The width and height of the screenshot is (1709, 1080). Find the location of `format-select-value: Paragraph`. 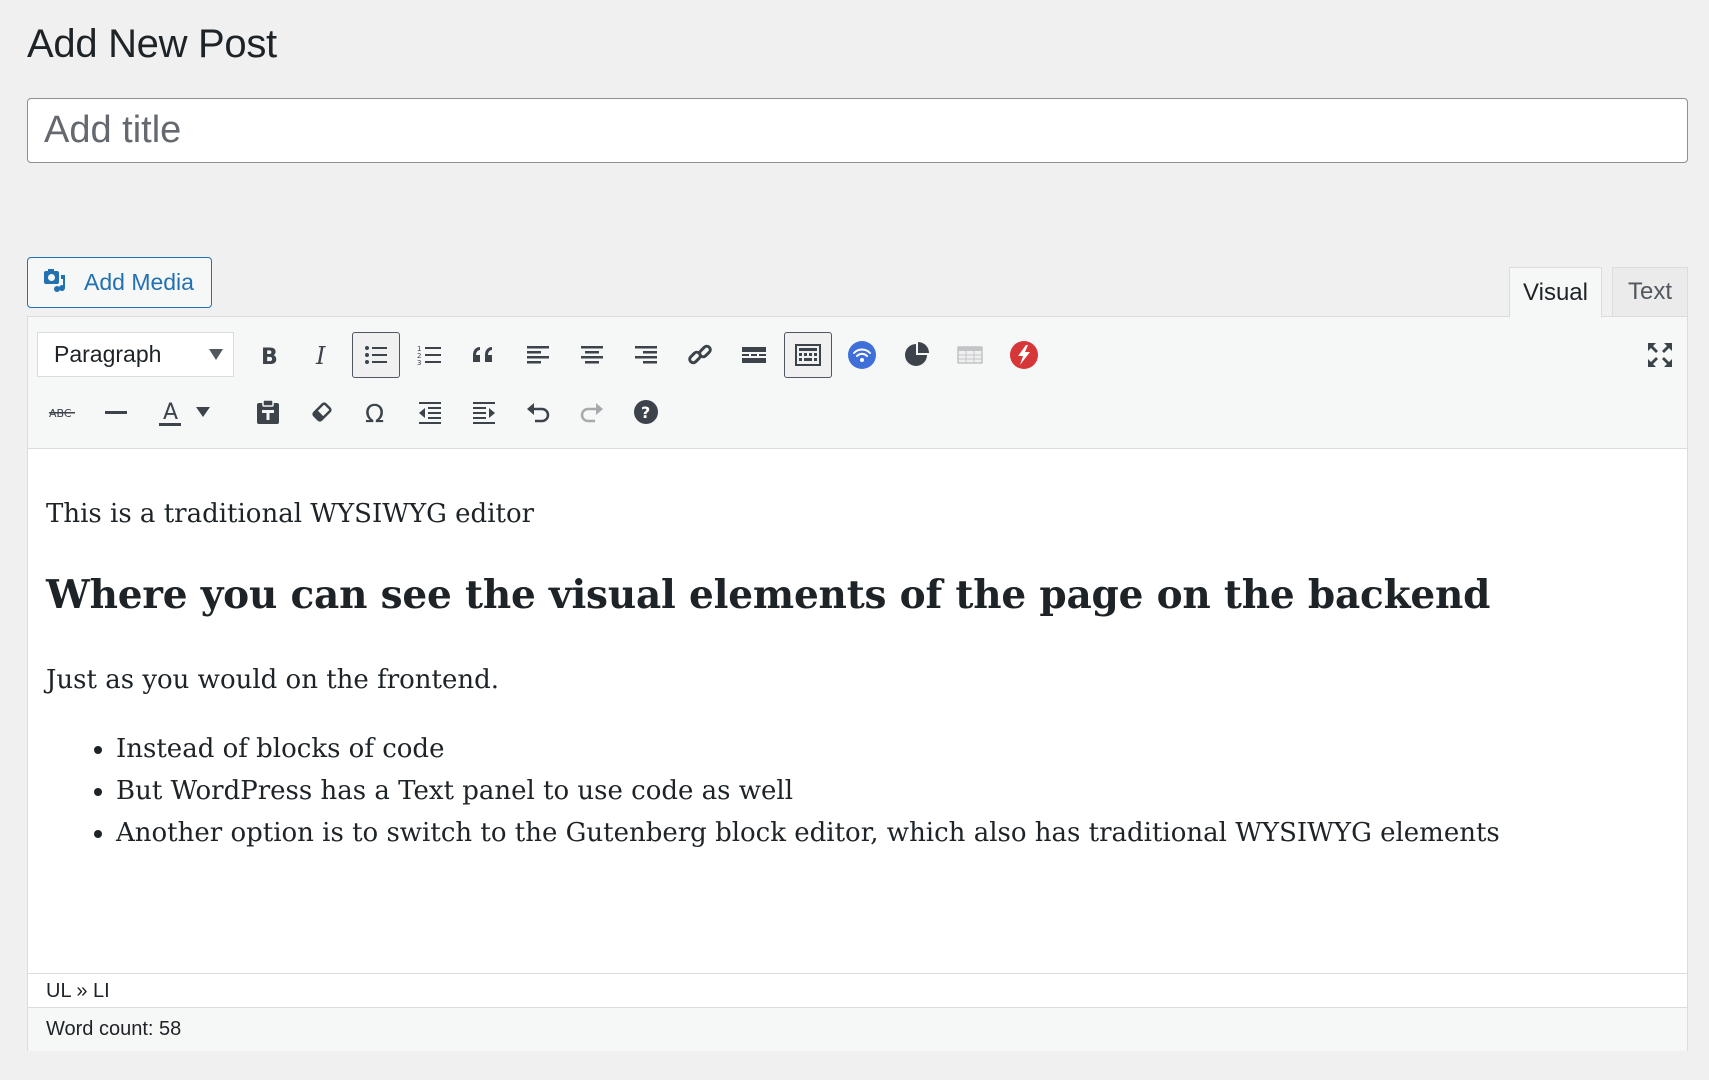

format-select-value: Paragraph is located at coordinates (108, 354).